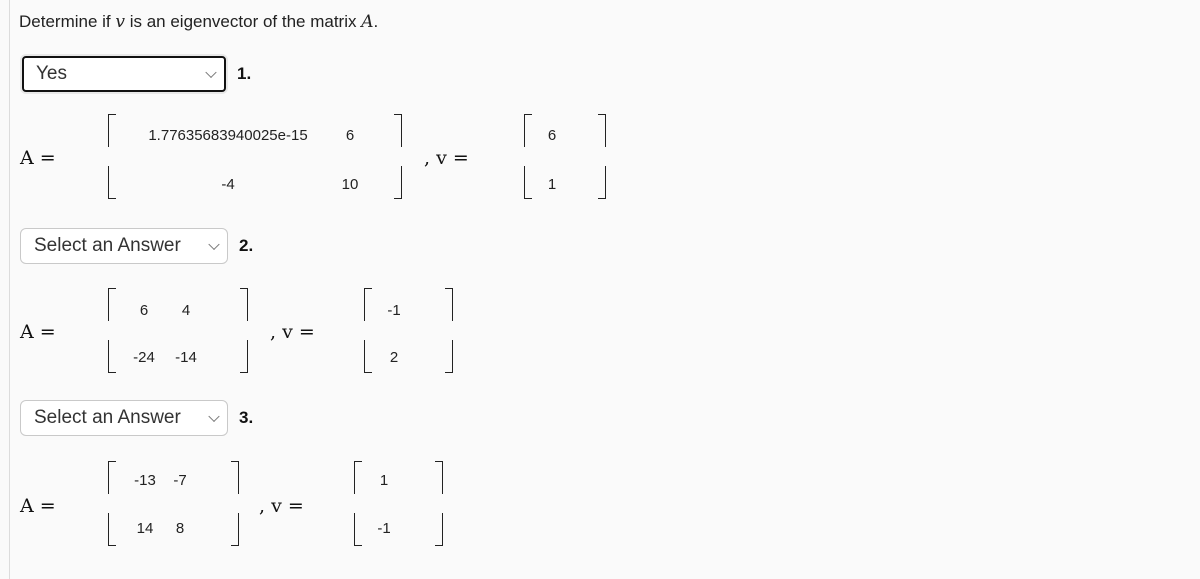 The width and height of the screenshot is (1200, 579). Describe the element at coordinates (145, 528) in the screenshot. I see `matrix-cell: 14` at that location.